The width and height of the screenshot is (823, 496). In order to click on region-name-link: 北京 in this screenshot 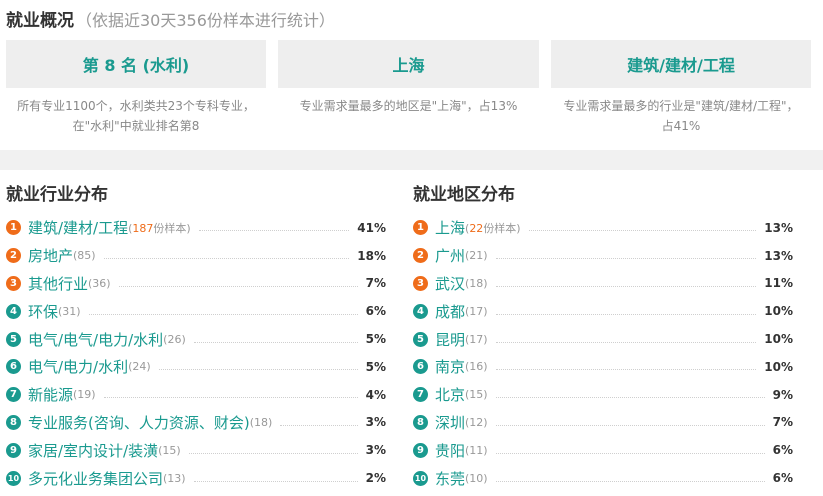, I will do `click(450, 394)`.